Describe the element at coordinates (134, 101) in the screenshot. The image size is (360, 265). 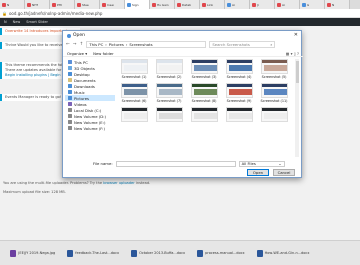
I see `file-name: Screenshot (6)` at that location.